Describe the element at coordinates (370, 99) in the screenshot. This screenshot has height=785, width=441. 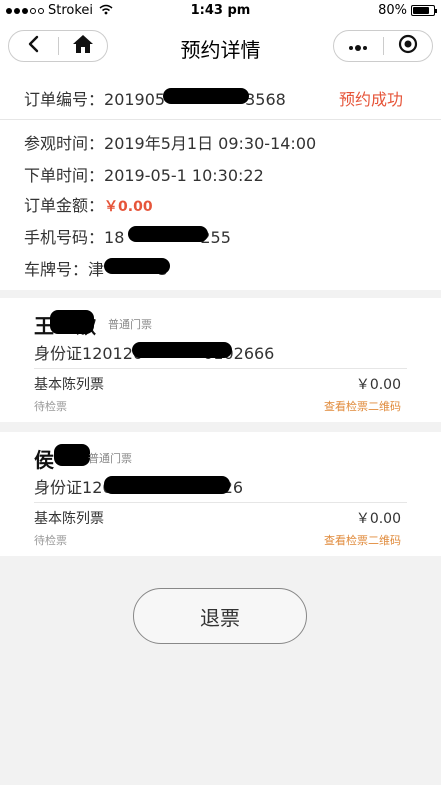
I see `order-status: 预约成功` at that location.